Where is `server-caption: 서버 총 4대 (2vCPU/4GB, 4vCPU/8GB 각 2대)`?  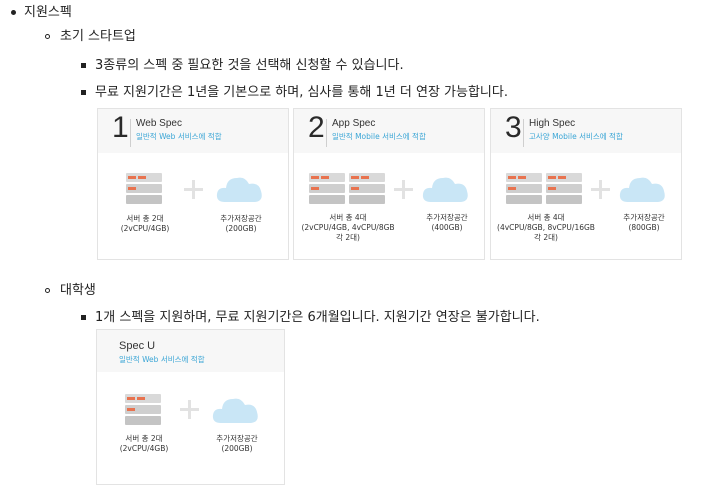 server-caption: 서버 총 4대 (2vCPU/4GB, 4vCPU/8GB 각 2대) is located at coordinates (348, 228).